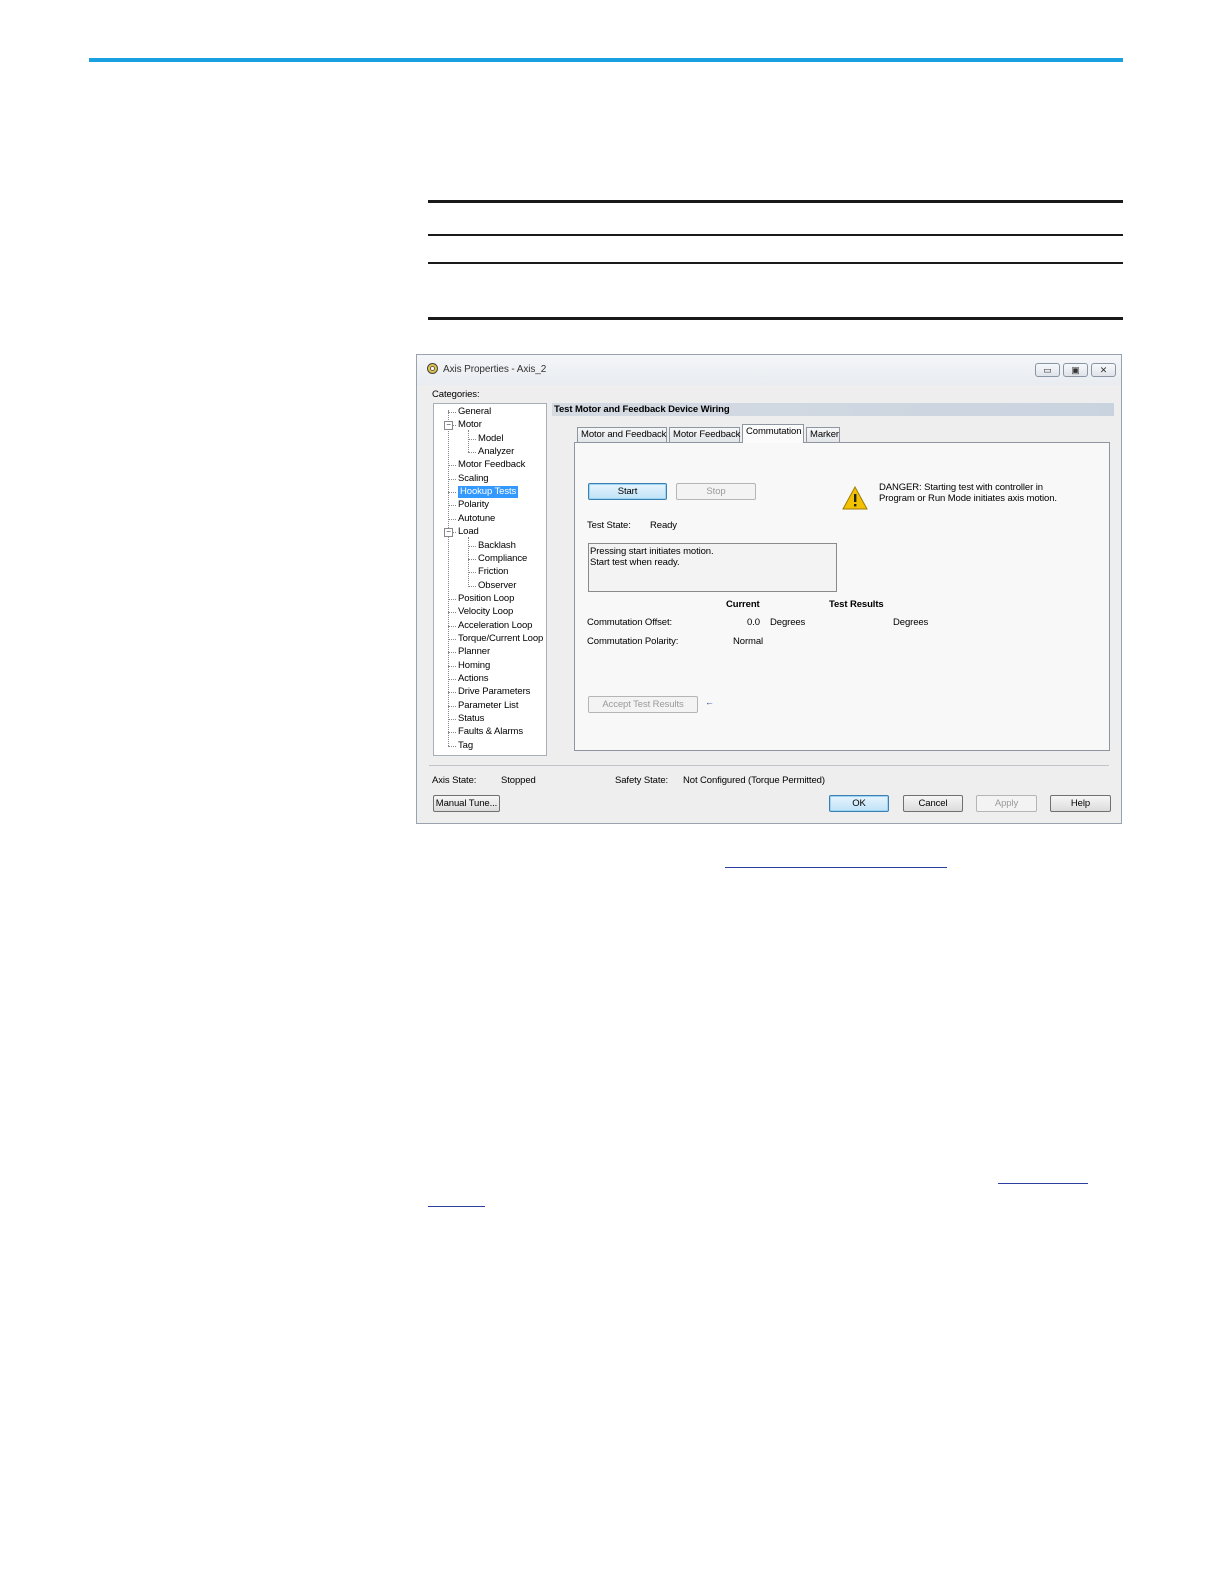 This screenshot has height=1584, width=1224. Describe the element at coordinates (716, 491) in the screenshot. I see `stop-button: Stop` at that location.